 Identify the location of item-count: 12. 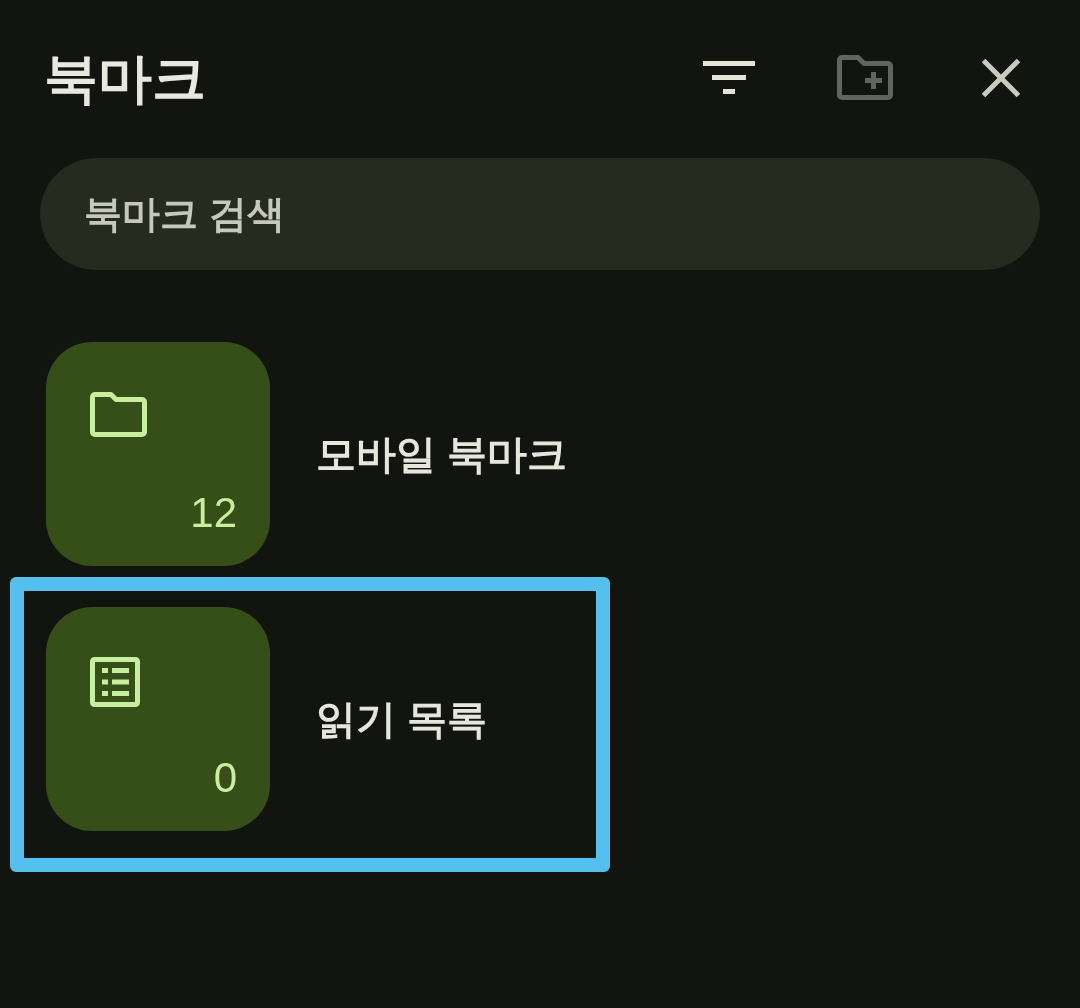
(213, 513).